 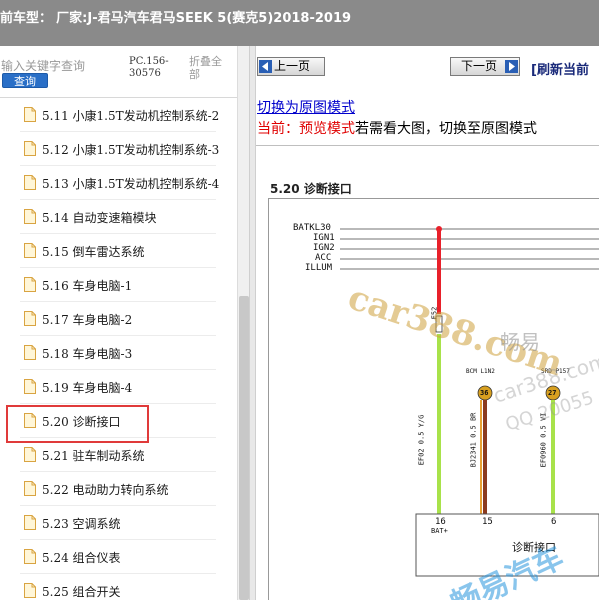 What do you see at coordinates (93, 252) in the screenshot?
I see `tree-item-label: 5.15 倒车雷达系统` at bounding box center [93, 252].